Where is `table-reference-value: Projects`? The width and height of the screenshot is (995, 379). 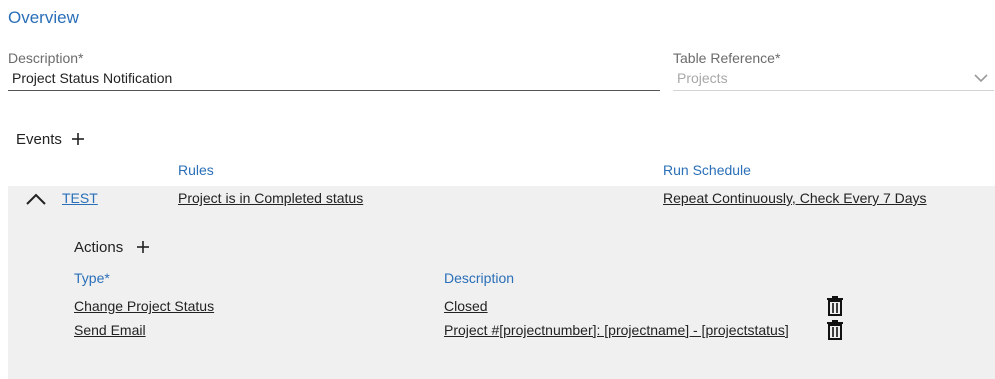 table-reference-value: Projects is located at coordinates (702, 78).